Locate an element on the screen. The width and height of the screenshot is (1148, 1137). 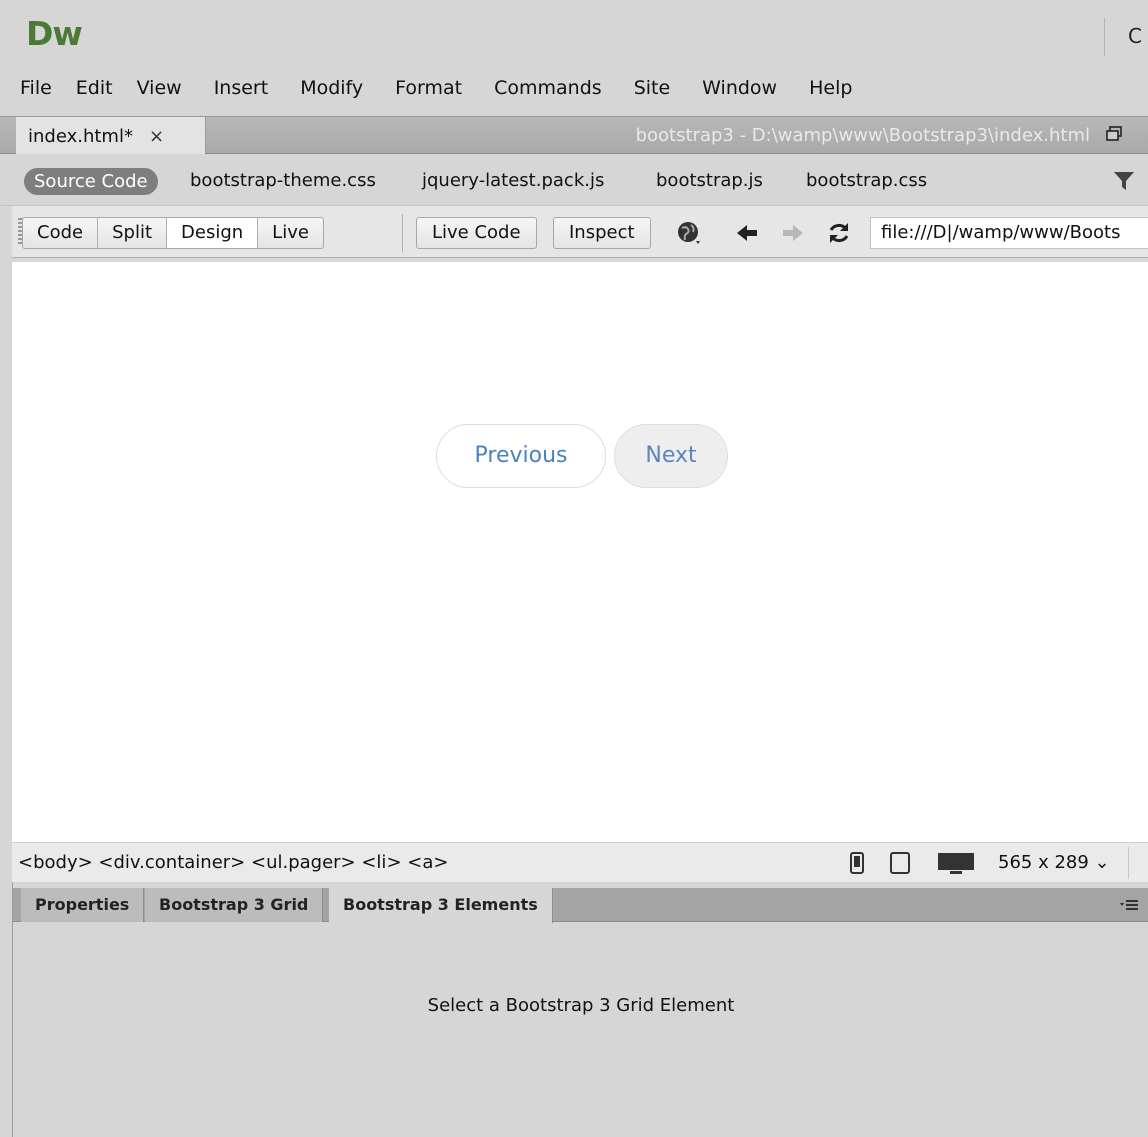
view-button-group: Code Split Design Live is located at coordinates (173, 233).